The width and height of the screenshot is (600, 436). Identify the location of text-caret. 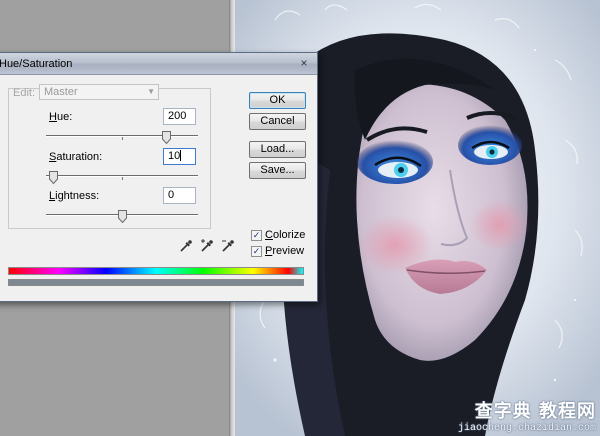
(181, 155).